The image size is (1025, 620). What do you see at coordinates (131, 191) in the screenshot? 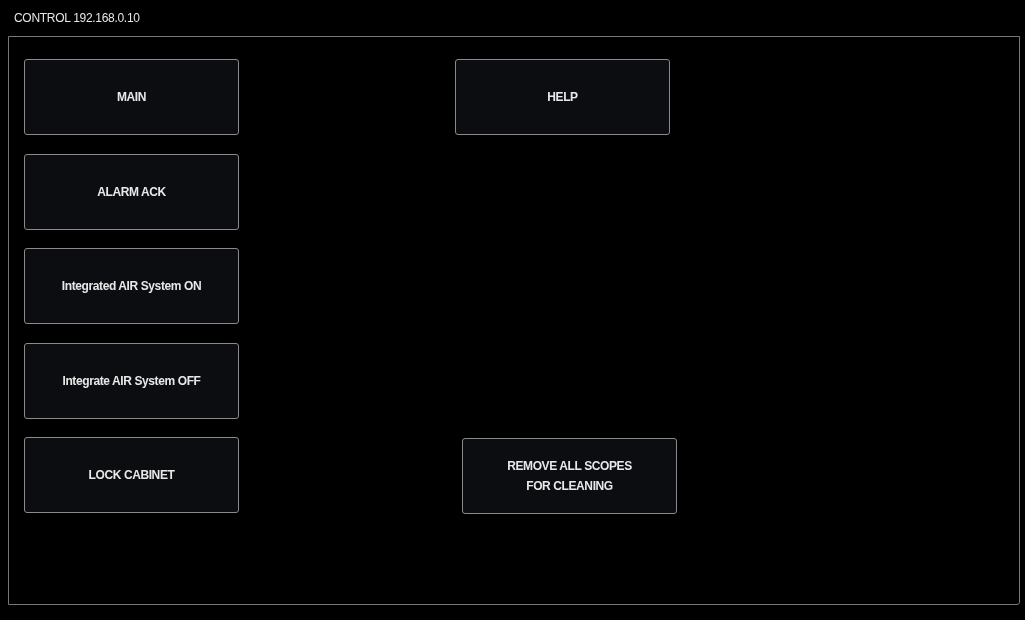
I see `command-button: ALARM ACK` at bounding box center [131, 191].